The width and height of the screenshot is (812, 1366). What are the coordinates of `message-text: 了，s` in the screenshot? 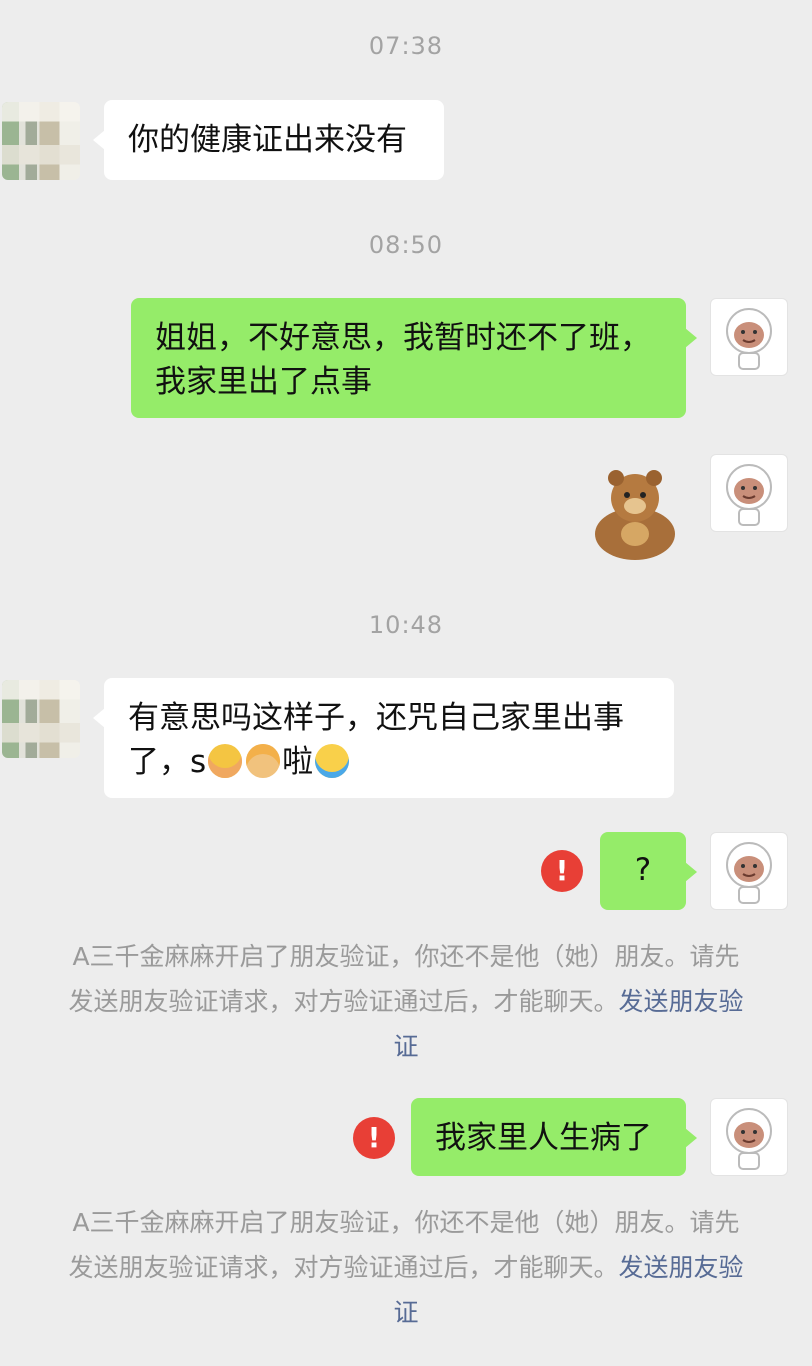 It's located at (167, 762).